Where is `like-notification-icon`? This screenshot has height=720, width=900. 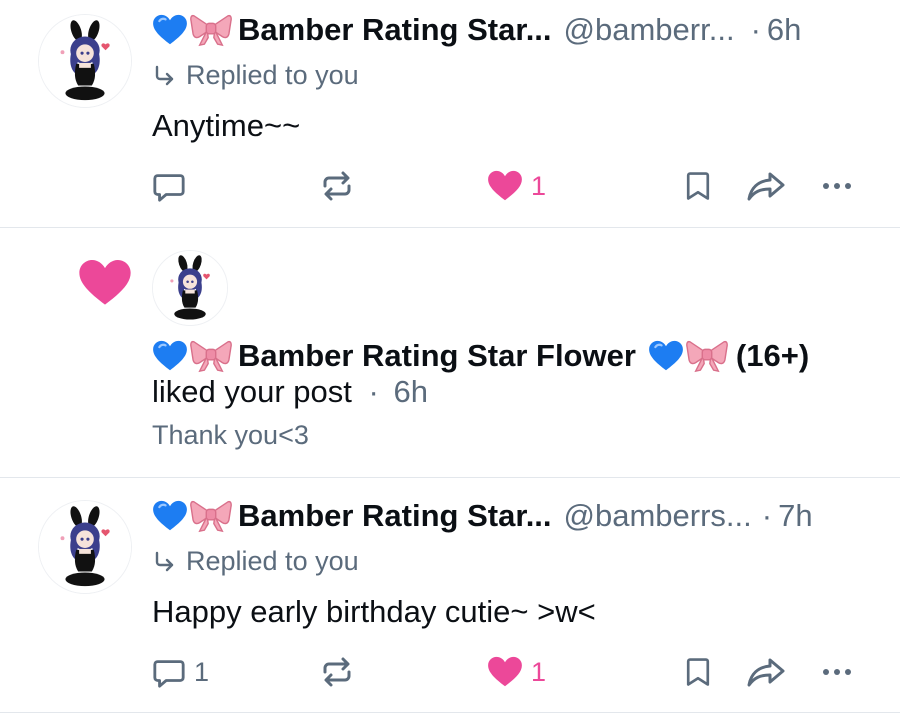 like-notification-icon is located at coordinates (105, 283).